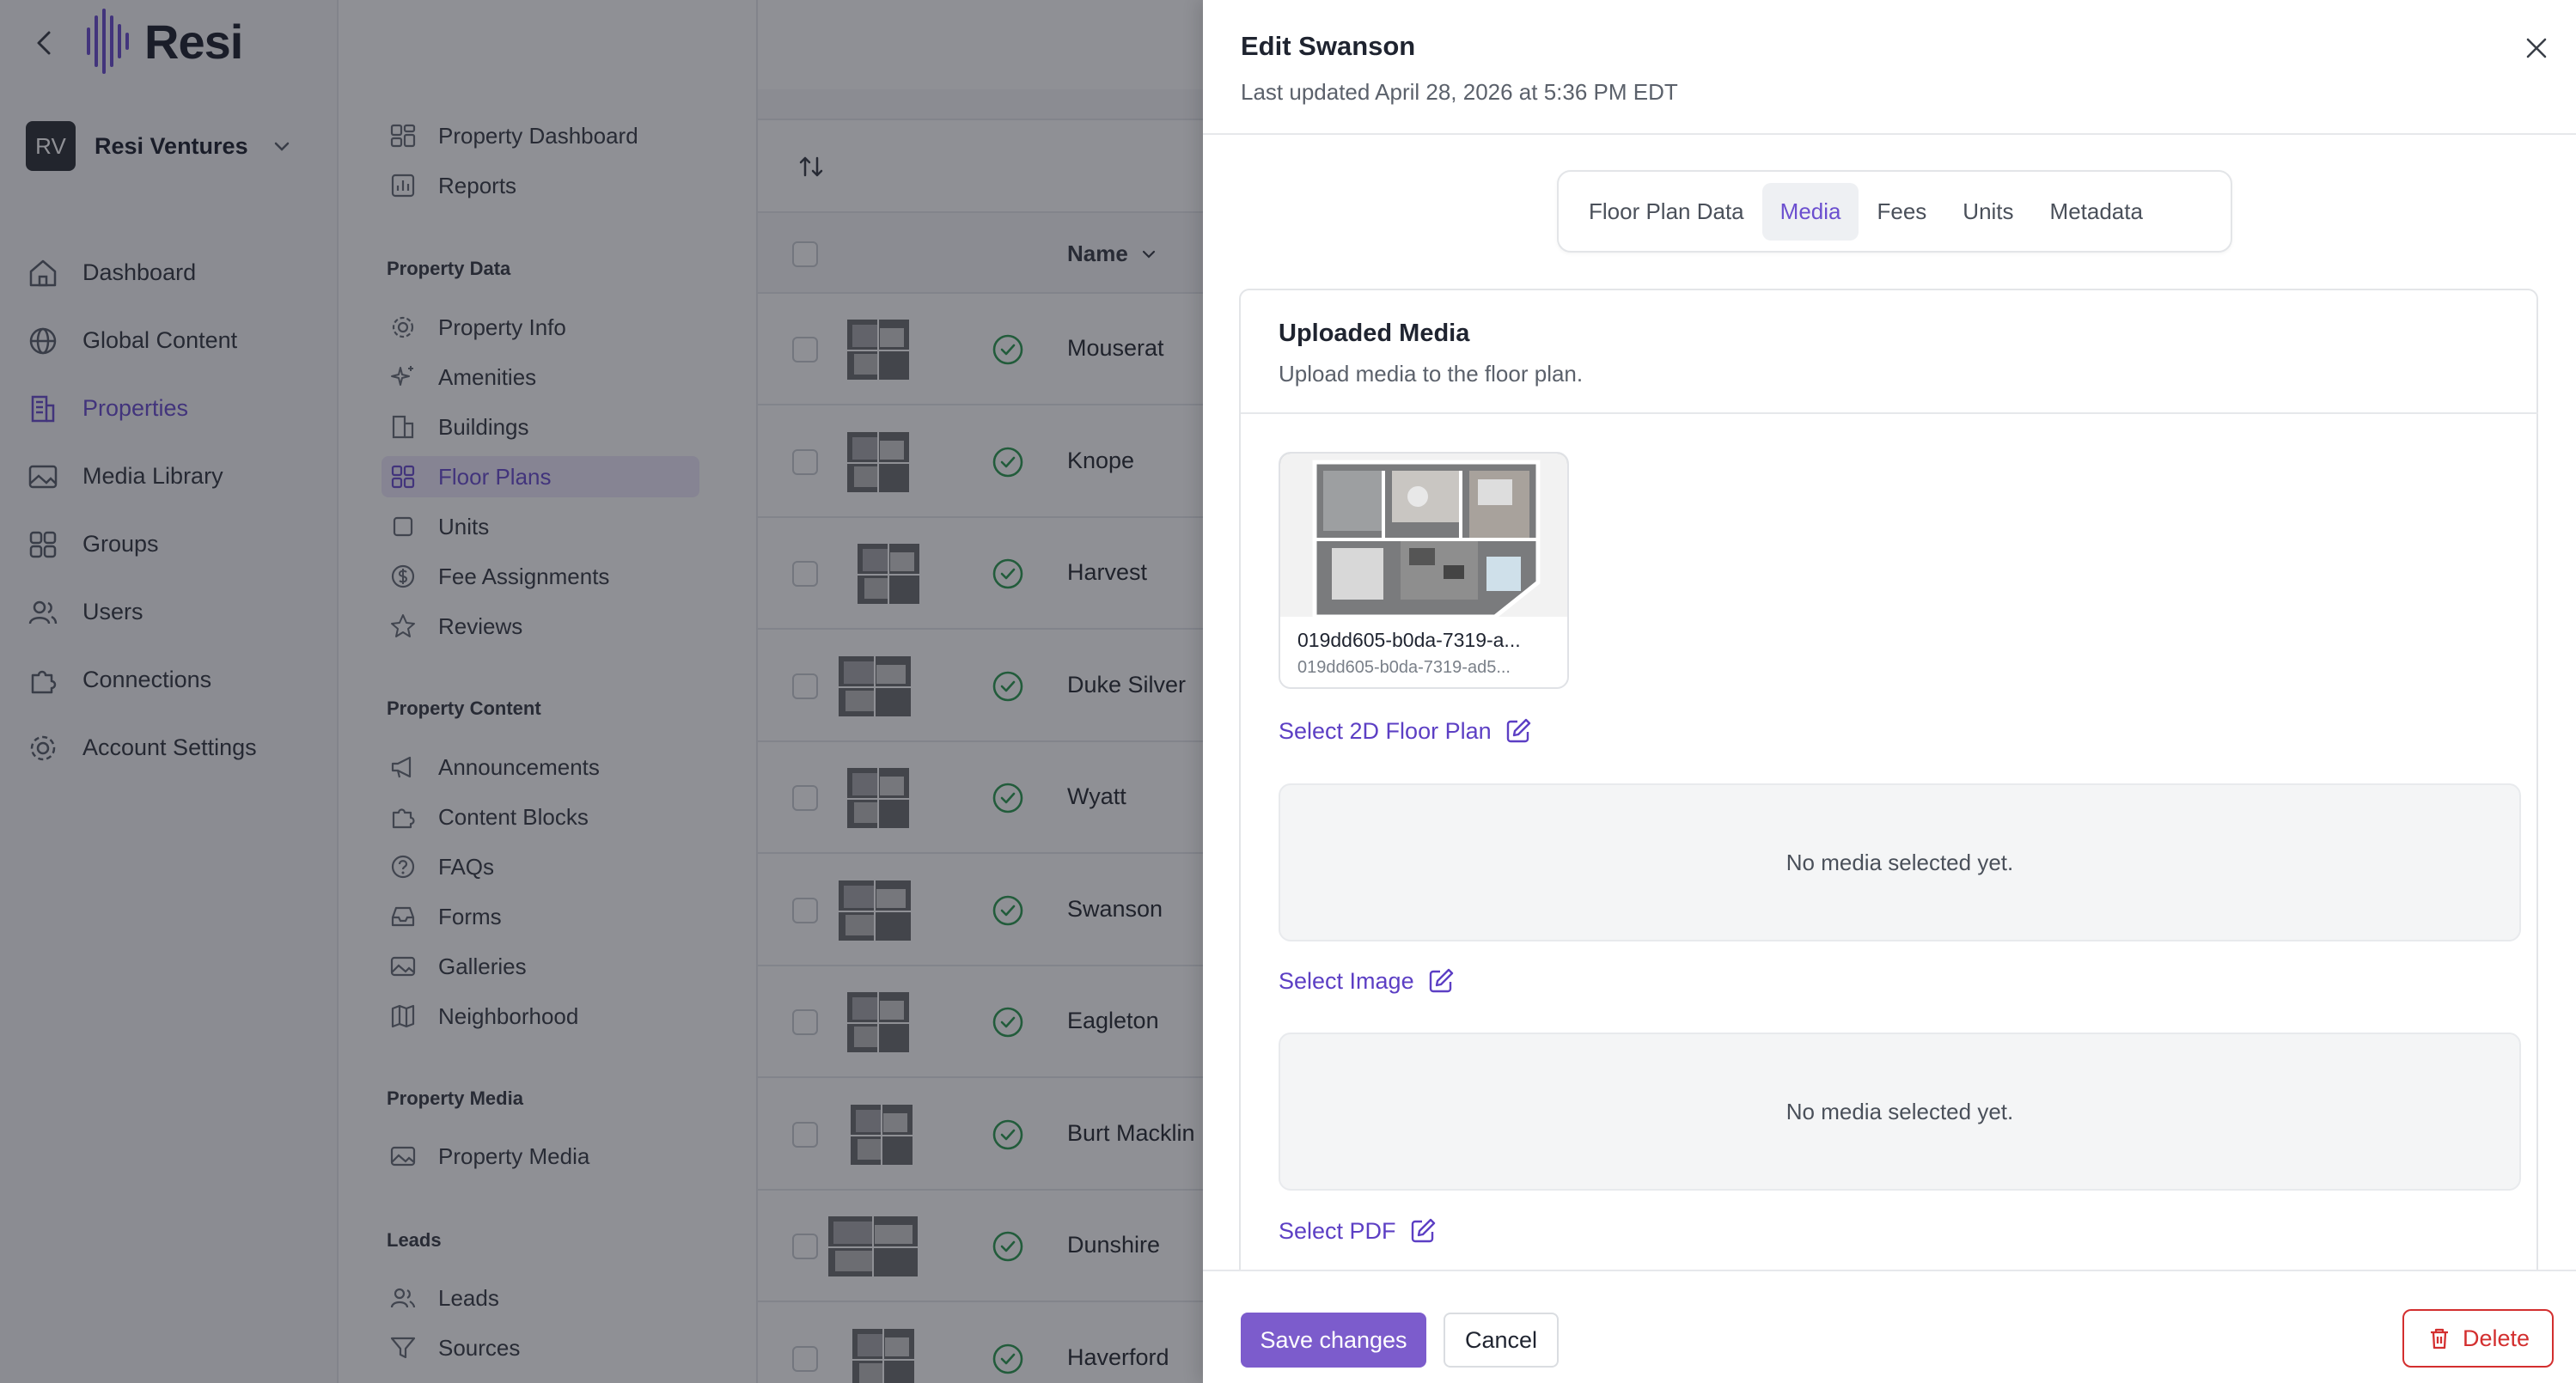  What do you see at coordinates (1988, 212) in the screenshot?
I see `tab-units: Units` at bounding box center [1988, 212].